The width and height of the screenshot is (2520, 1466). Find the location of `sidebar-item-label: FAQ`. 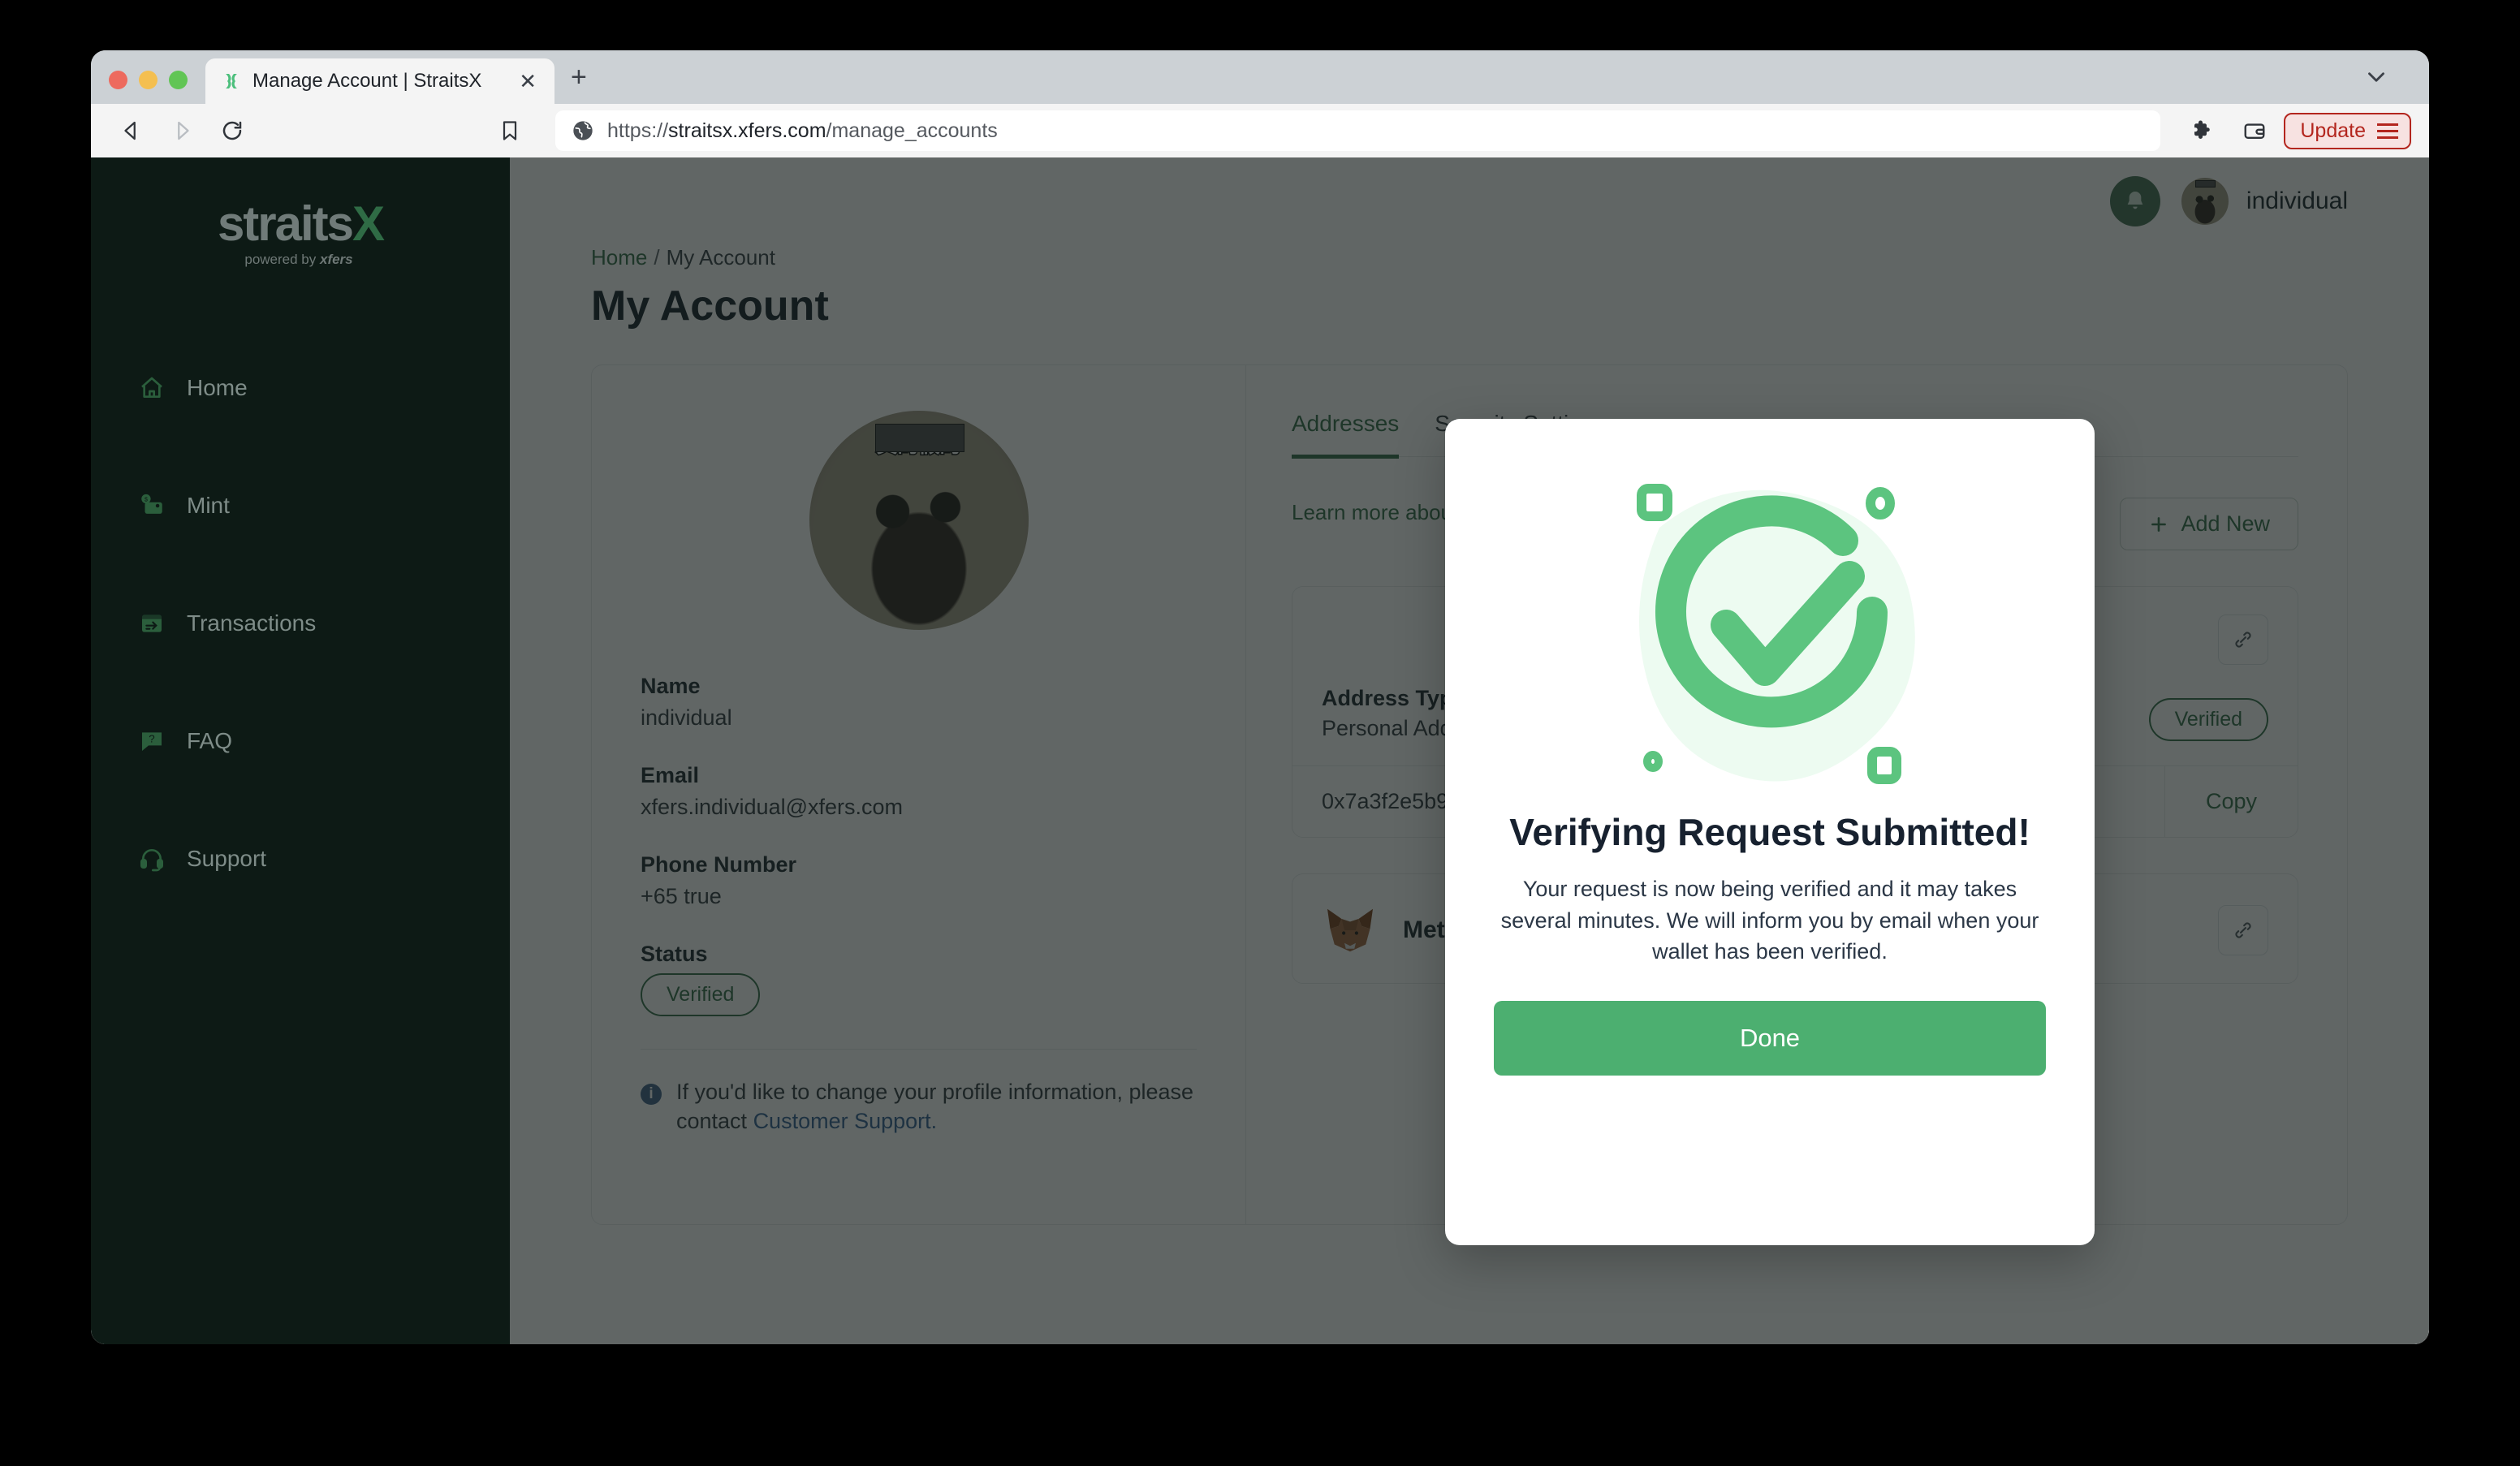

sidebar-item-label: FAQ is located at coordinates (210, 740).